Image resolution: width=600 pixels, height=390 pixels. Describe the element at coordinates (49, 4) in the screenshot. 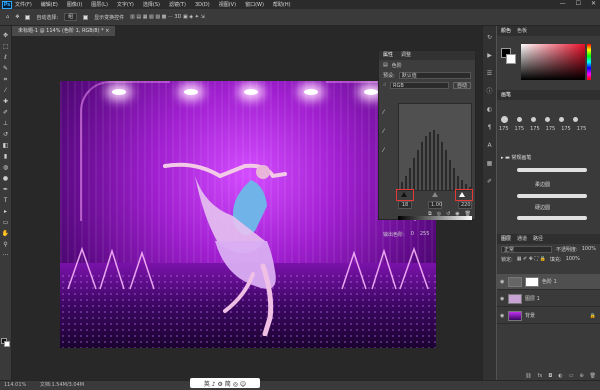

I see `menu-edit: 编辑(E)` at that location.